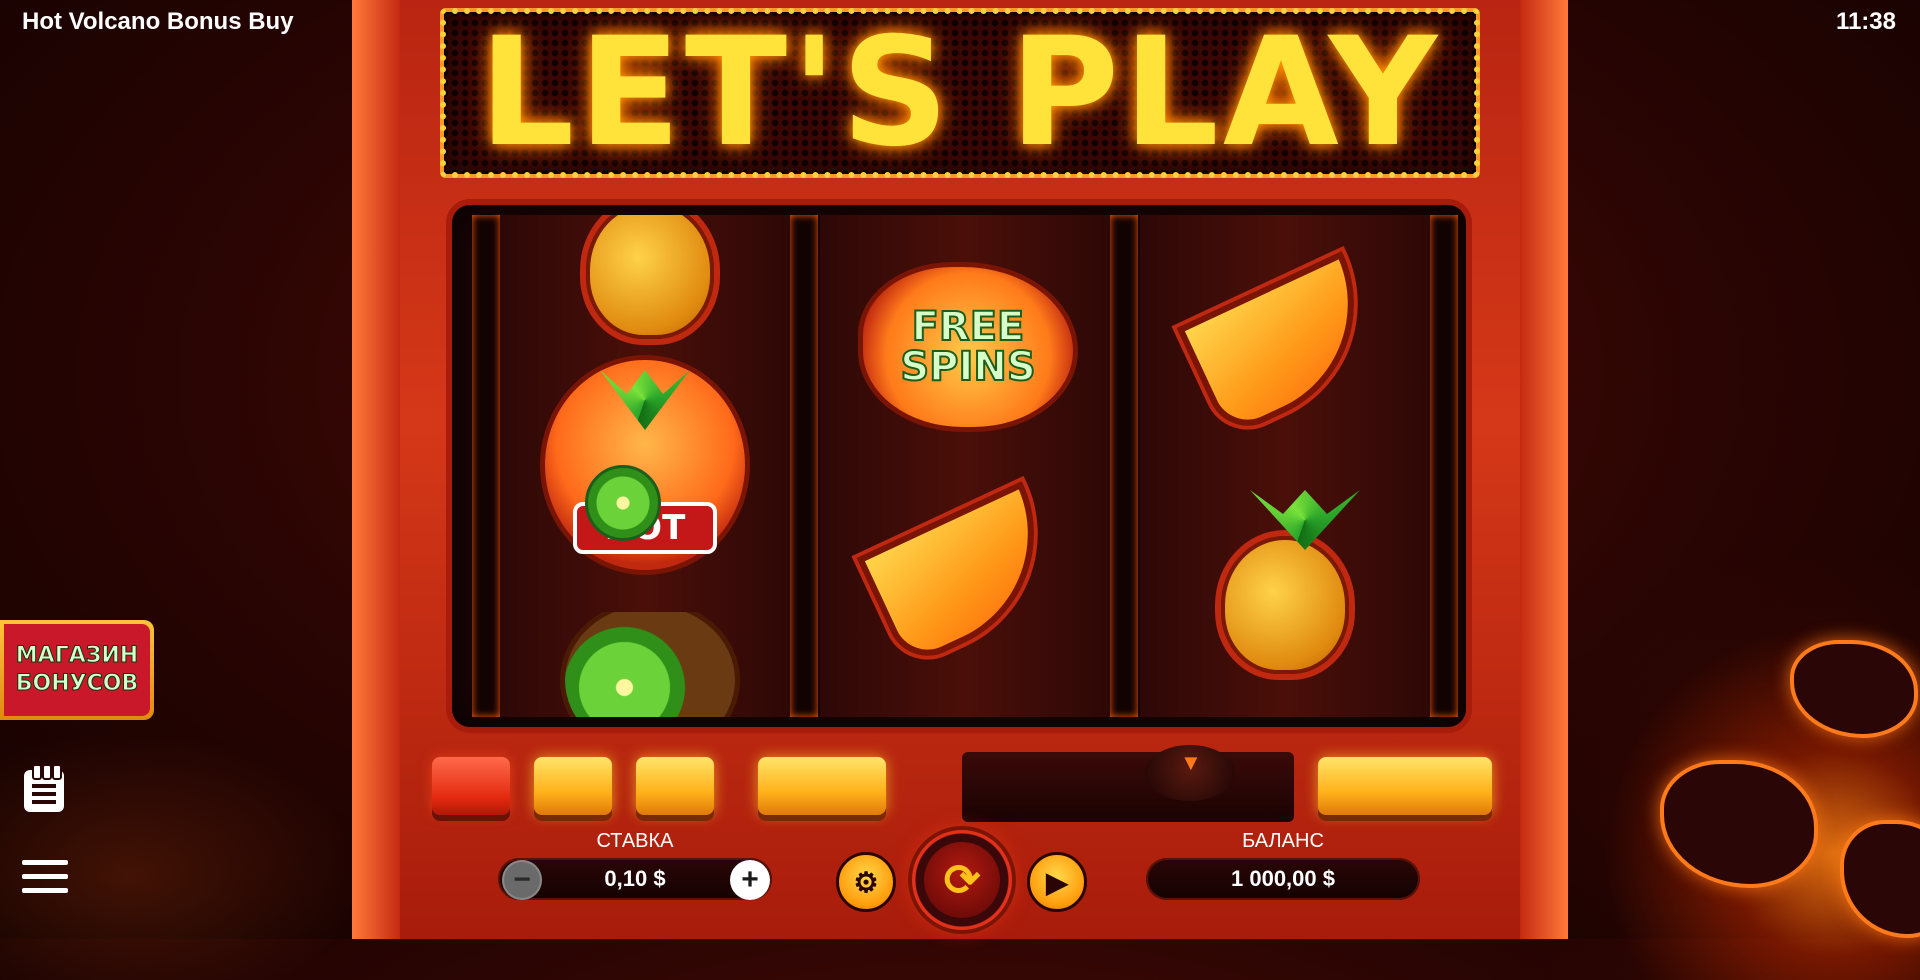  Describe the element at coordinates (1283, 878) in the screenshot. I see `balance-value: 1 000,00 $` at that location.